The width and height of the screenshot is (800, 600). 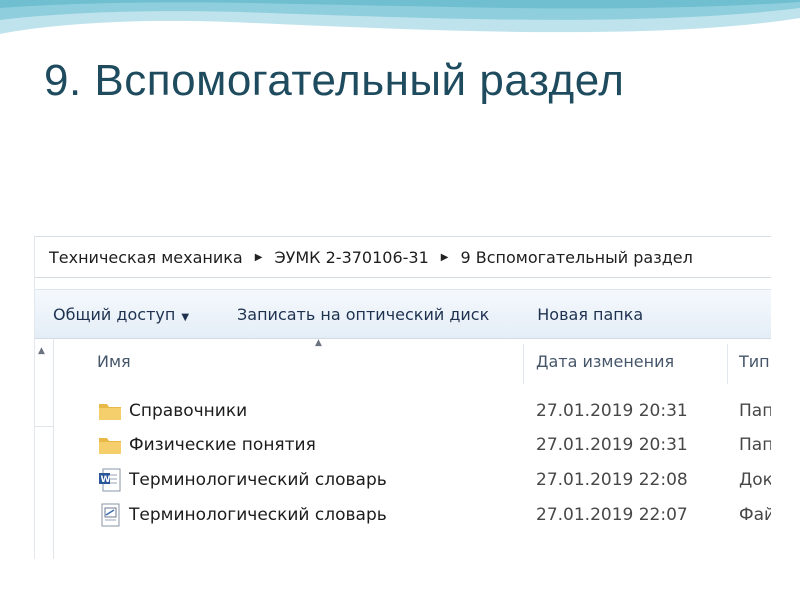 I want to click on file-type: Фай, so click(x=755, y=515).